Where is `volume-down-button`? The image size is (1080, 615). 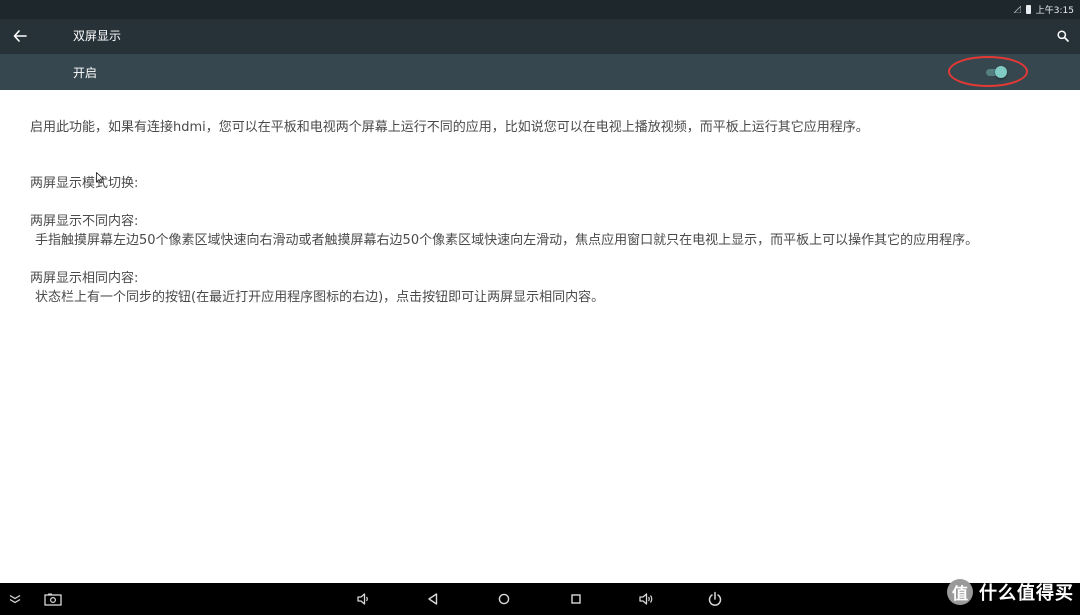 volume-down-button is located at coordinates (363, 599).